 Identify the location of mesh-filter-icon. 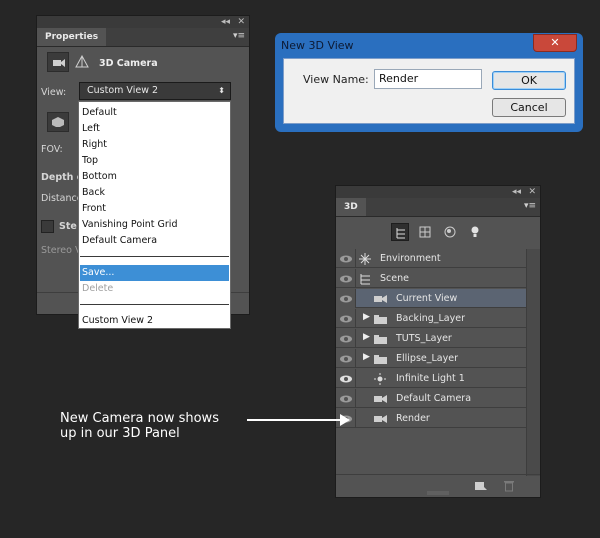
(425, 232).